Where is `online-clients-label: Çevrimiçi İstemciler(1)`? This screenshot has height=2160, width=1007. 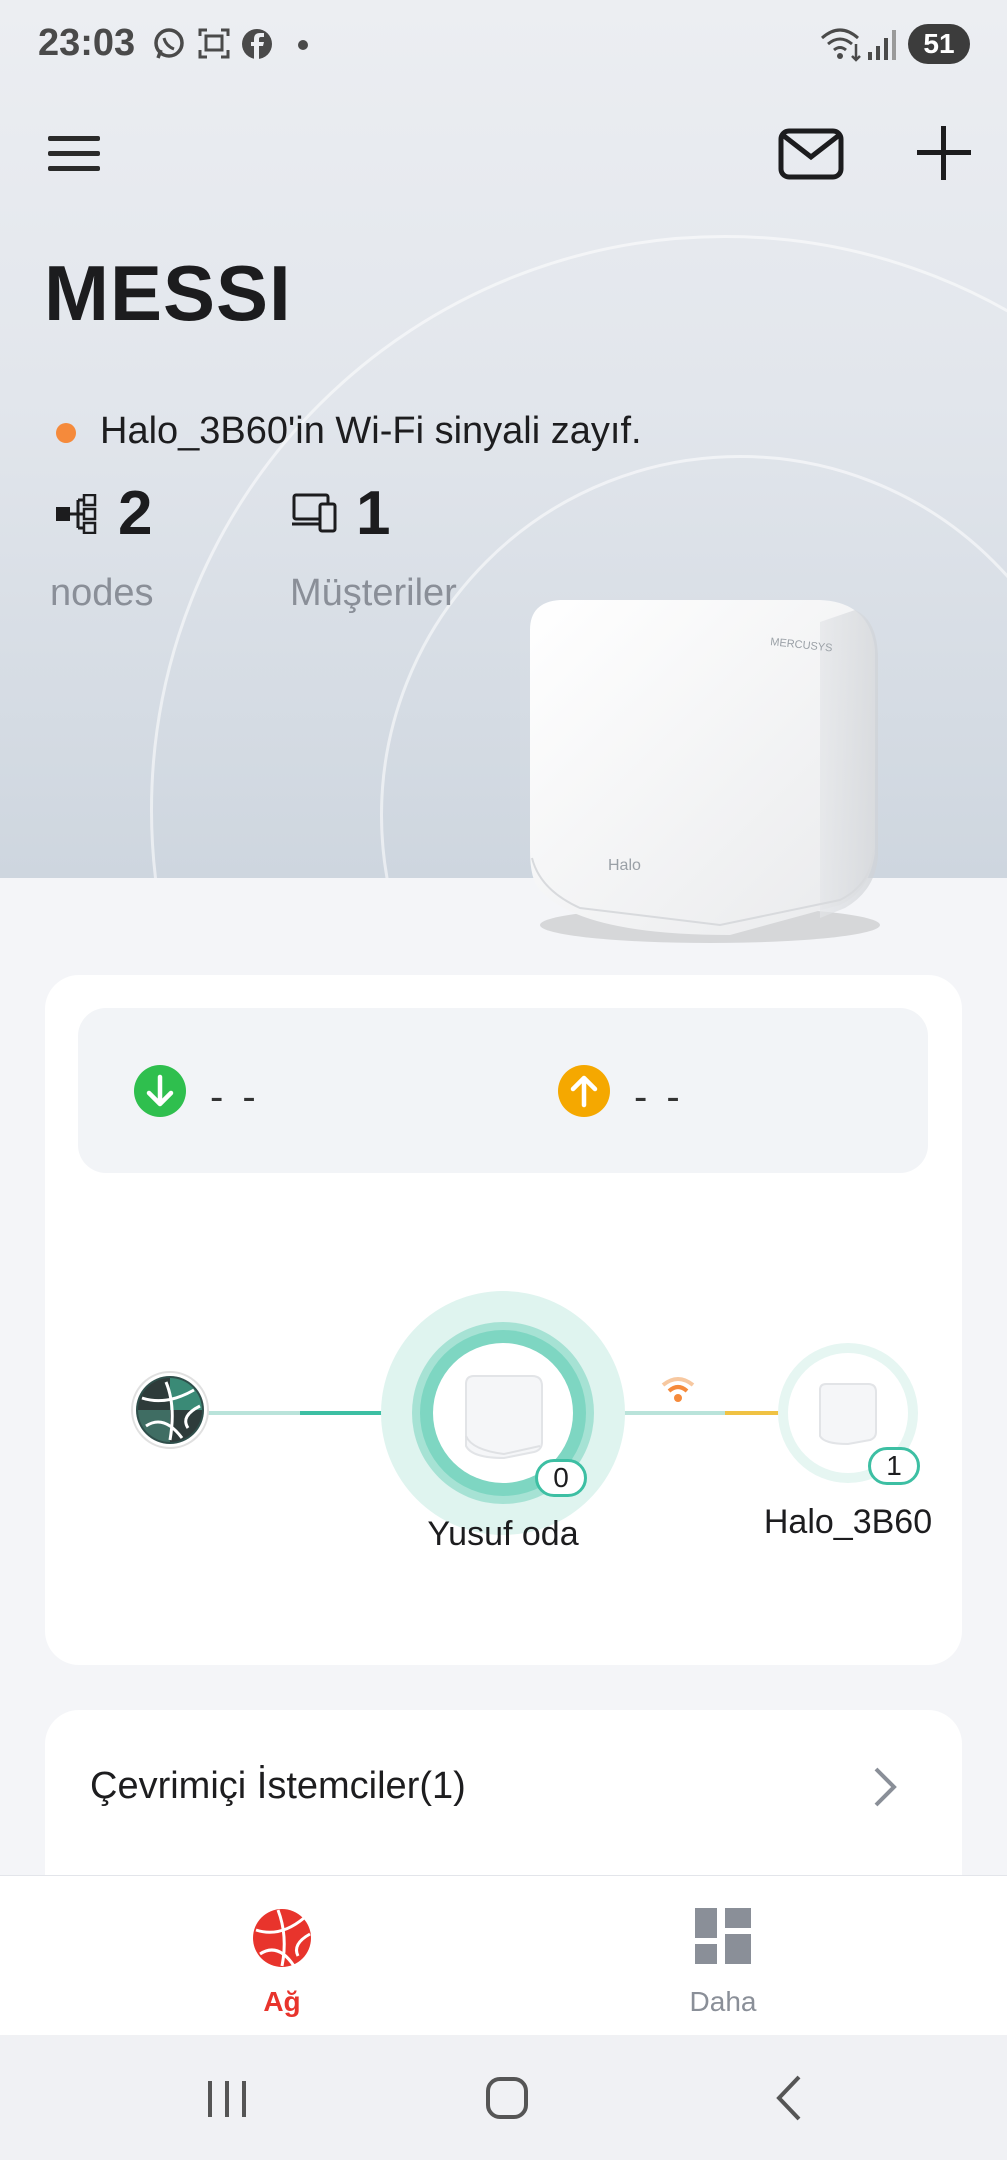
online-clients-label: Çevrimiçi İstemciler(1) is located at coordinates (278, 1786).